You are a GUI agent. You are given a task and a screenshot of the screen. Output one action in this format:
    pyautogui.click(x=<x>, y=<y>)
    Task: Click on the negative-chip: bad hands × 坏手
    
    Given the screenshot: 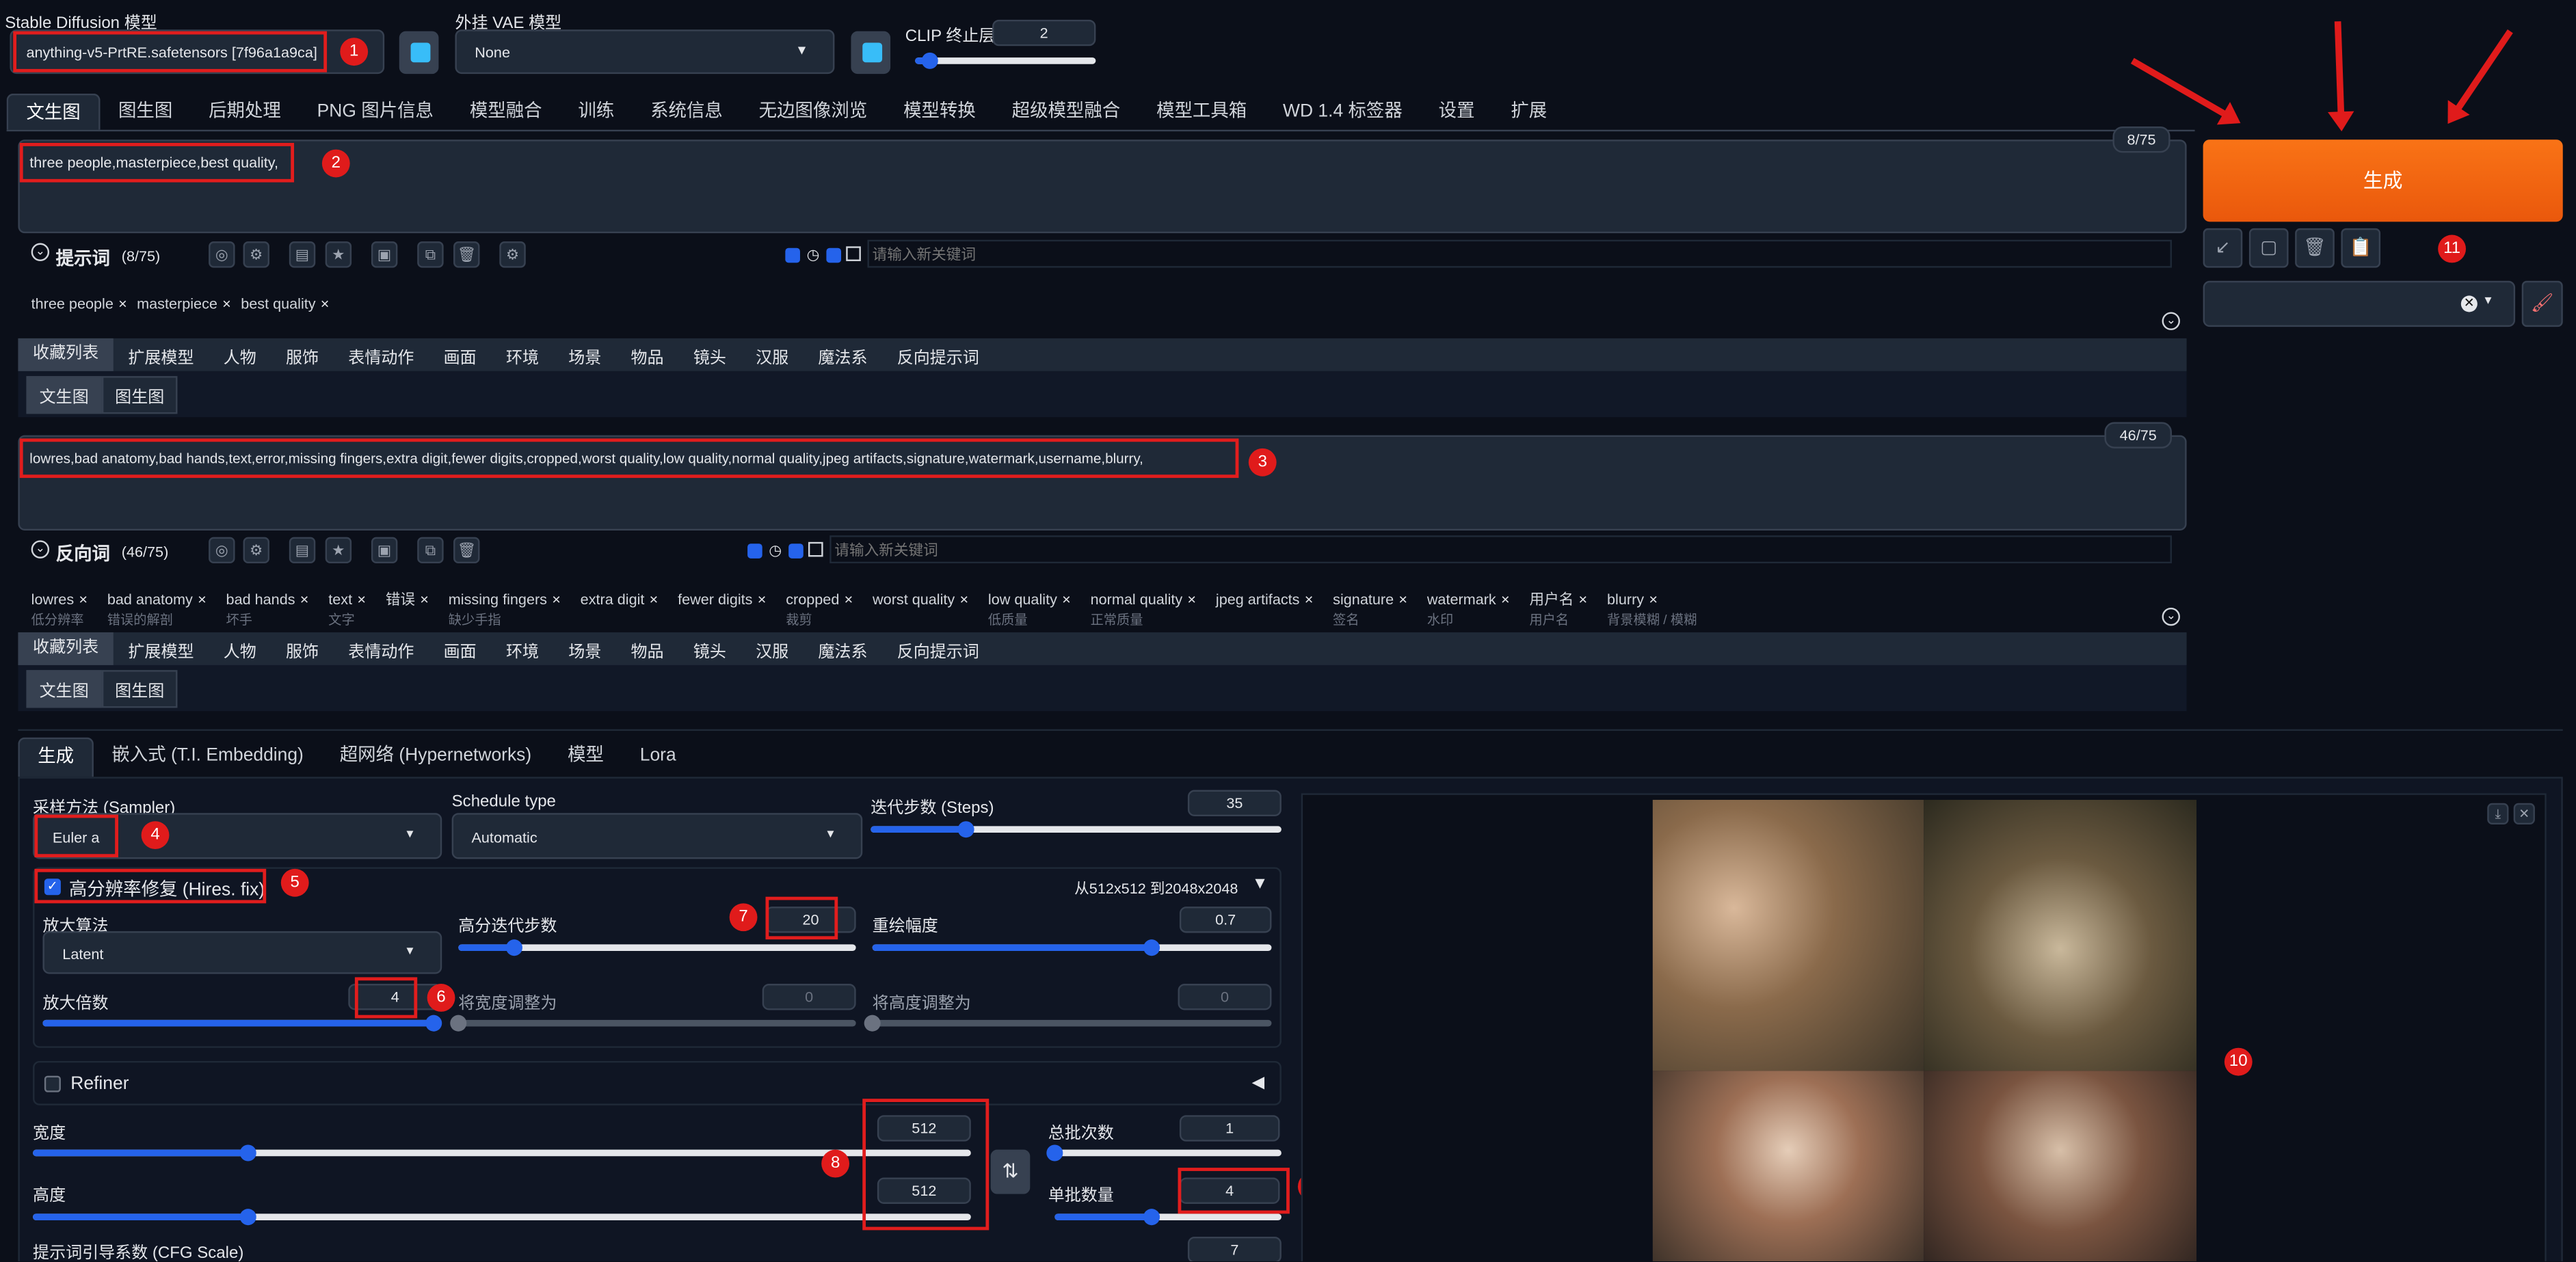 What is the action you would take?
    pyautogui.click(x=272, y=606)
    